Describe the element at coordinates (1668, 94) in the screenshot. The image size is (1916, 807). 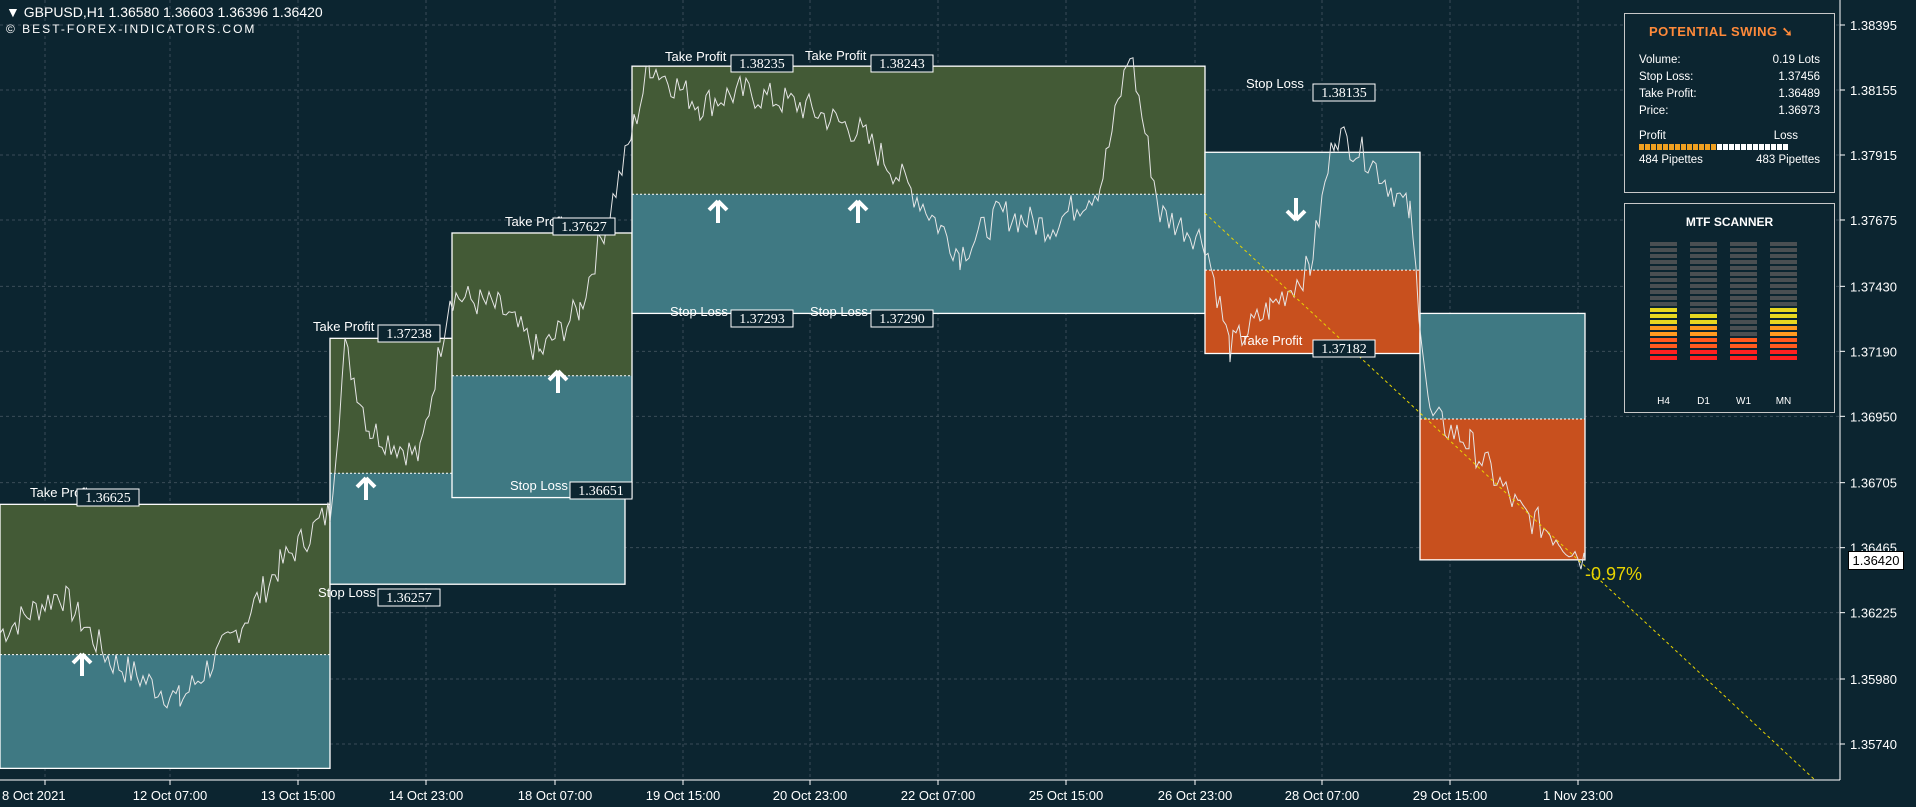
I see `swing-row-label: Take Profit:` at that location.